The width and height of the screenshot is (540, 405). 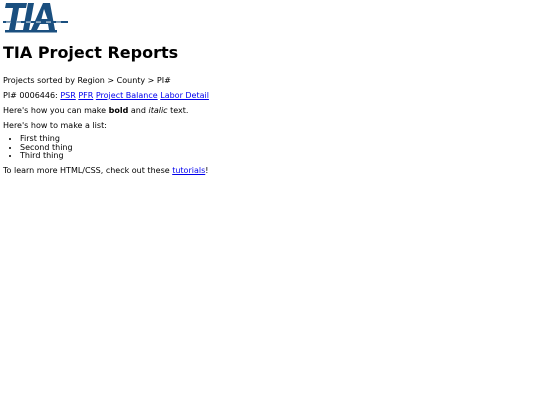 What do you see at coordinates (207, 170) in the screenshot?
I see `footer-suffix: !` at bounding box center [207, 170].